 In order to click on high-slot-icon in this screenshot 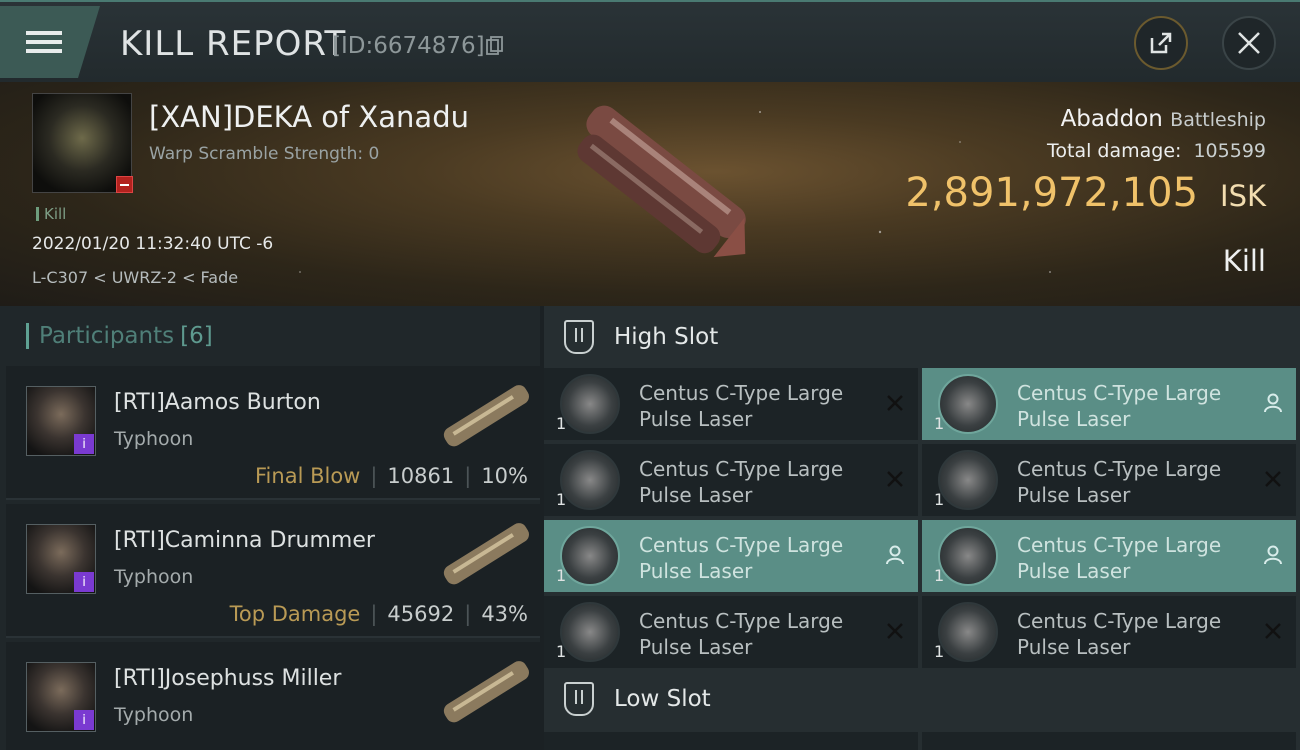, I will do `click(579, 337)`.